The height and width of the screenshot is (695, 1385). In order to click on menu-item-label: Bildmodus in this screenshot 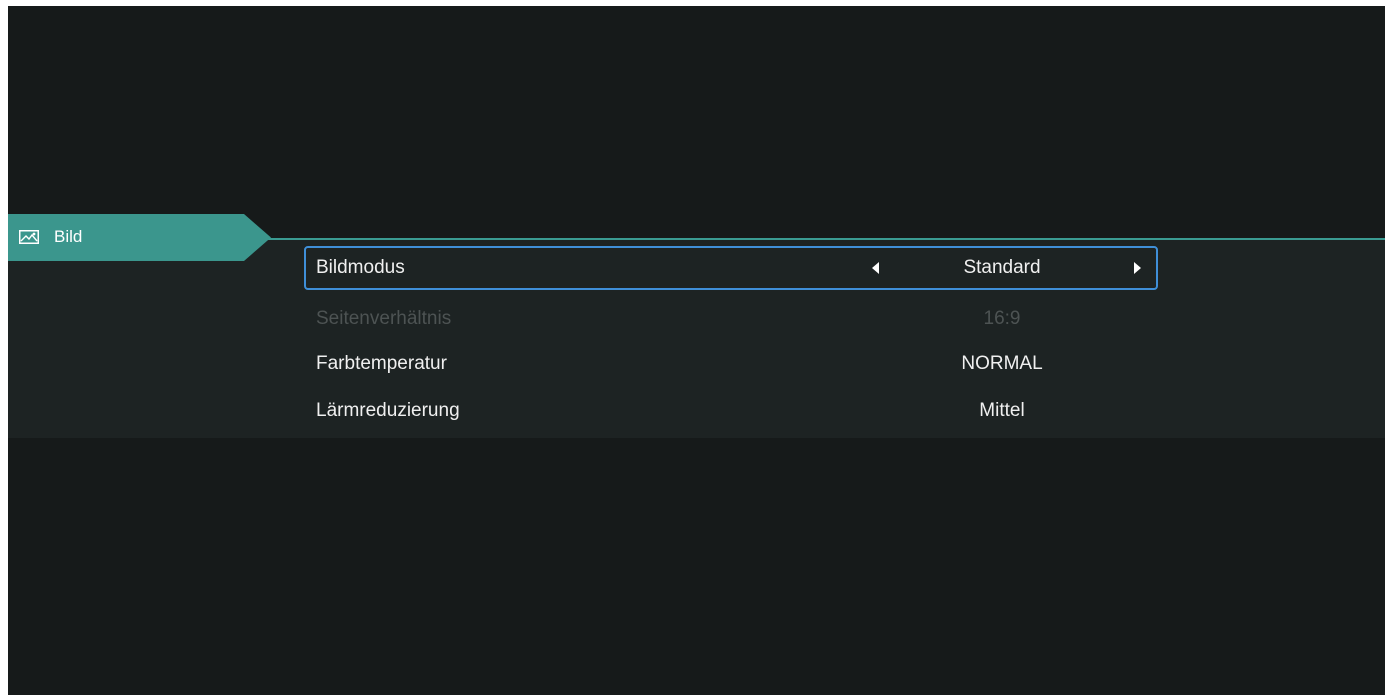, I will do `click(360, 267)`.